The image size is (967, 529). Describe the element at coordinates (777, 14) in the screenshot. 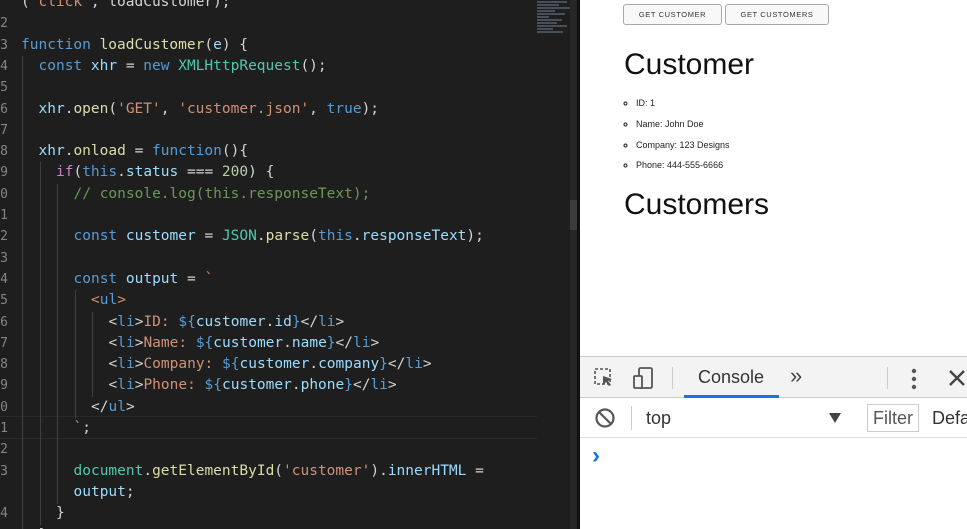

I see `get-customers-button: GET CUSTOMERS` at that location.